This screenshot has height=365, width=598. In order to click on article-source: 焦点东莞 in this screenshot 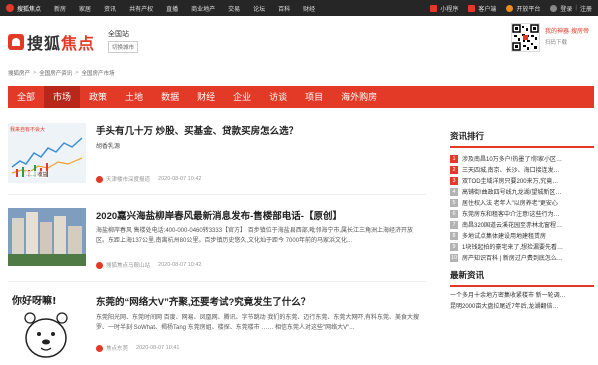, I will do `click(117, 348)`.